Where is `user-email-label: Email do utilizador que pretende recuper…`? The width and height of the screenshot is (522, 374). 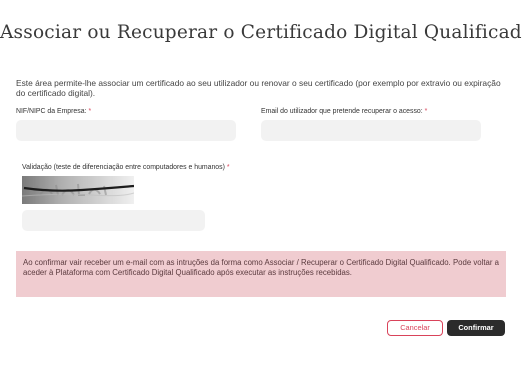
user-email-label: Email do utilizador que pretende recuper… is located at coordinates (344, 111).